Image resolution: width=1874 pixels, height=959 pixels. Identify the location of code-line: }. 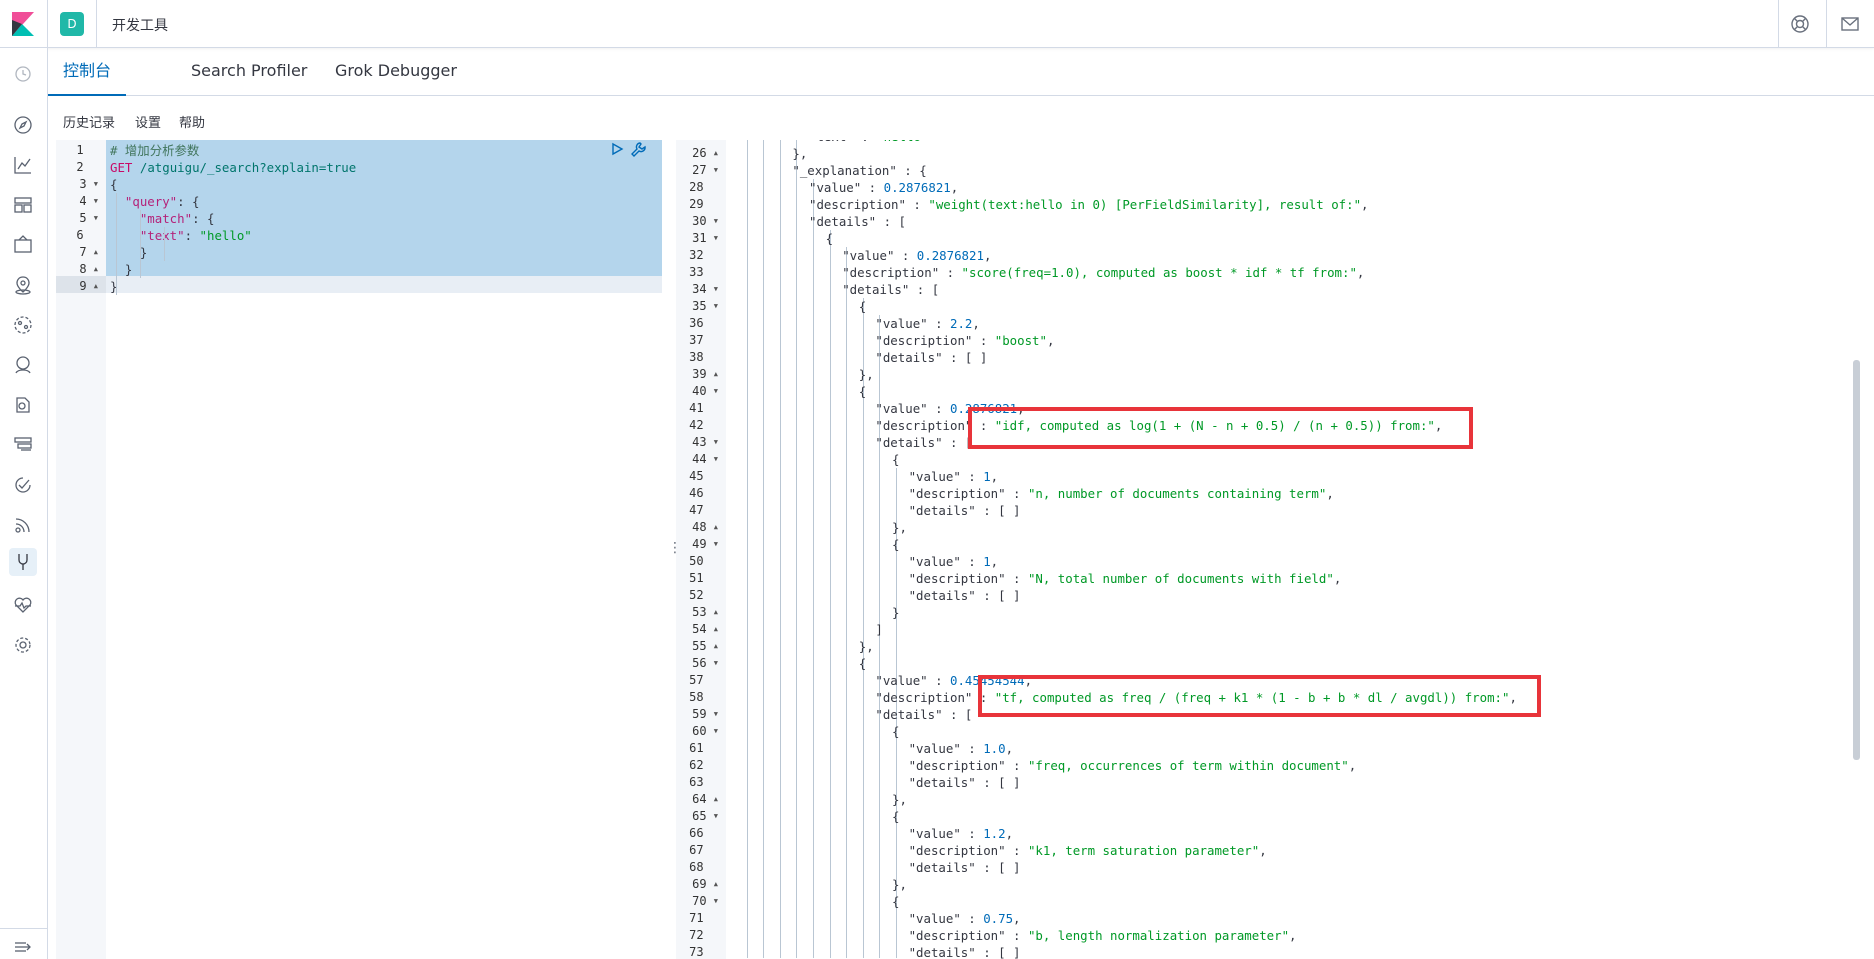
(121, 269).